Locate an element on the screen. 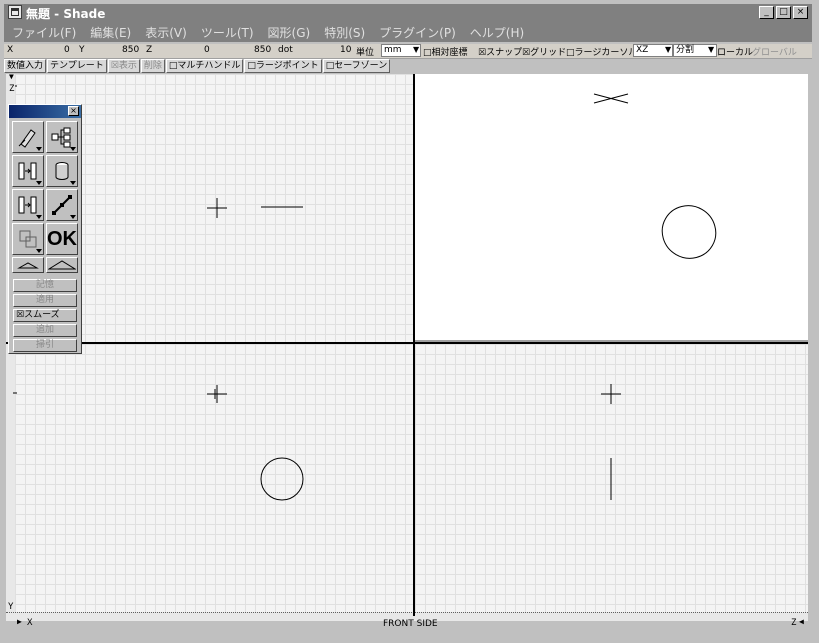 The width and height of the screenshot is (819, 643). copy-icon is located at coordinates (28, 239).